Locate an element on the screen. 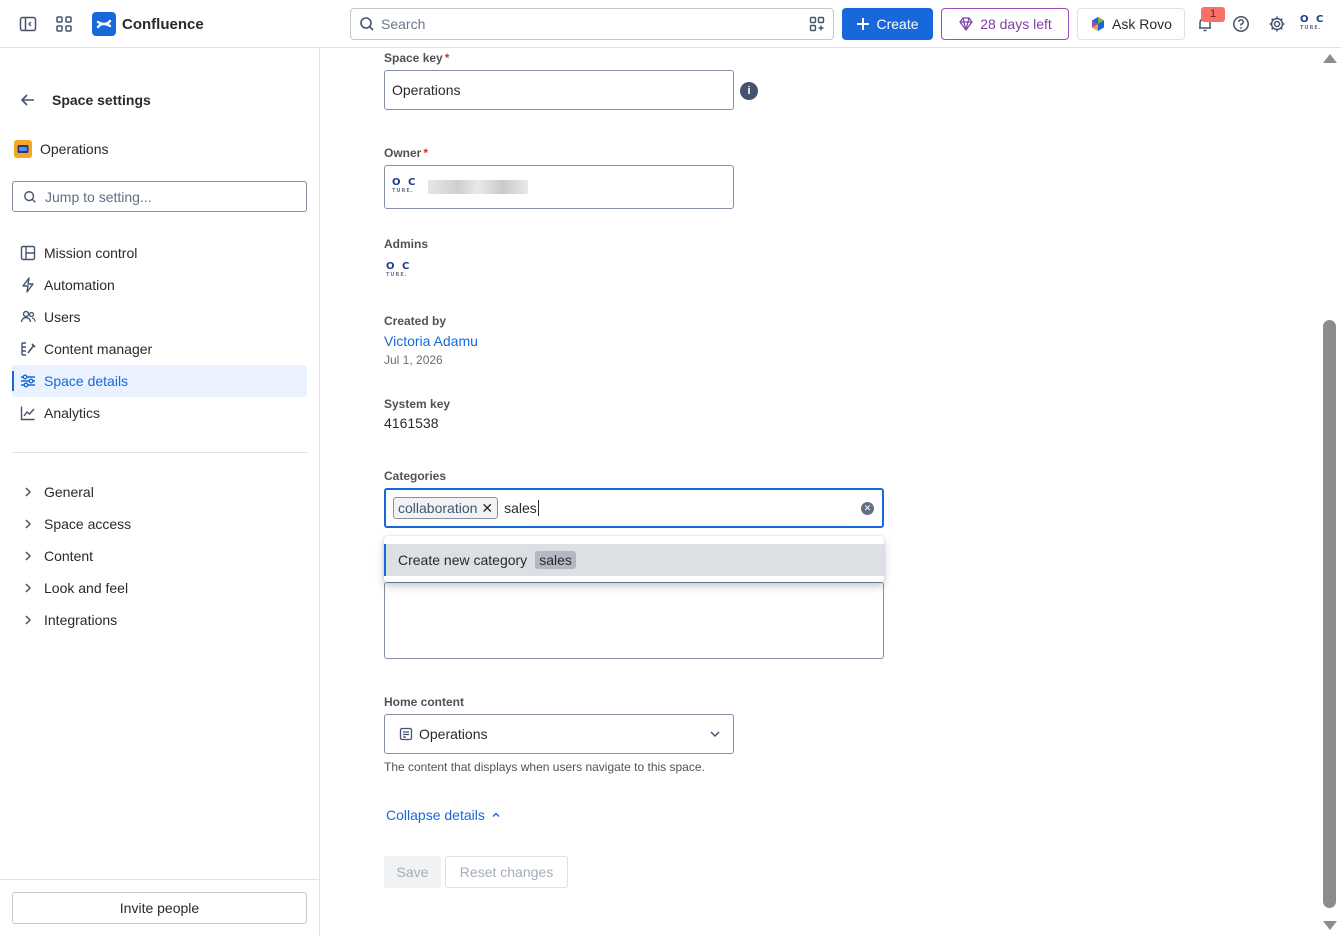 Image resolution: width=1341 pixels, height=936 pixels. category-dropdown: Create new category sales is located at coordinates (634, 559).